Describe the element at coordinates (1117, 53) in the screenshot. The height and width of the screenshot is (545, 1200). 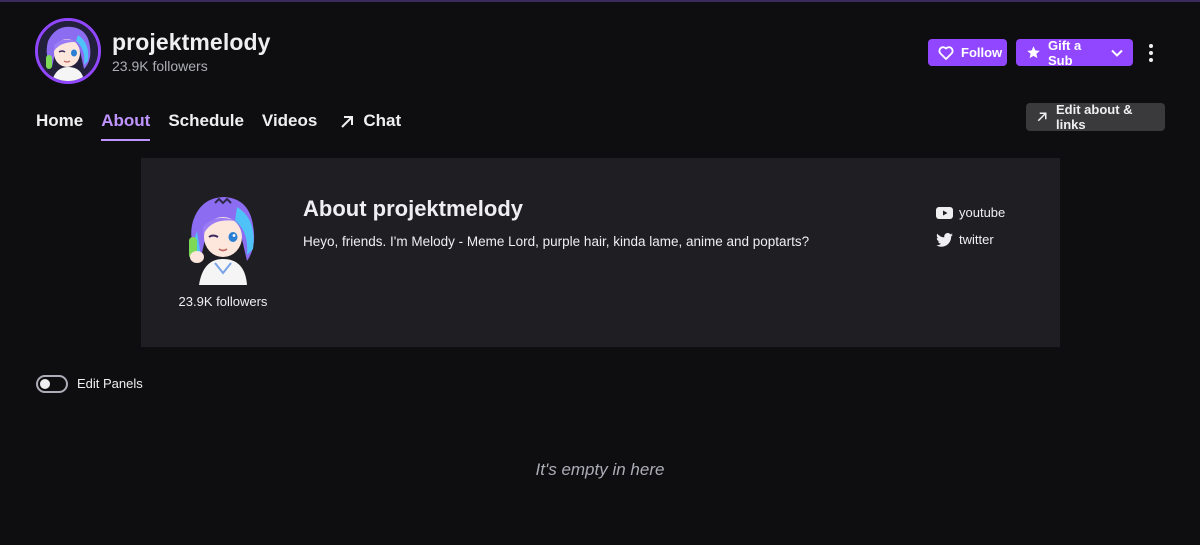
I see `chevron-down-icon` at that location.